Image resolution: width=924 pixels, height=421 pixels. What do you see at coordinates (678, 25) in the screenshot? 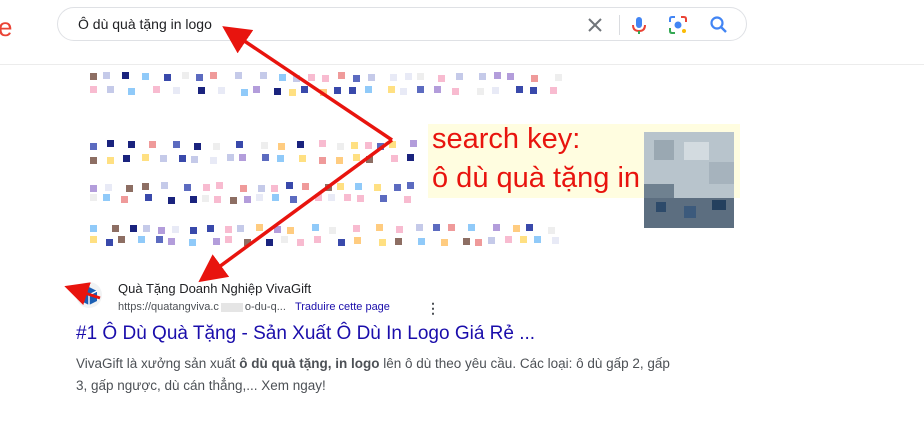
I see `lens-icon` at bounding box center [678, 25].